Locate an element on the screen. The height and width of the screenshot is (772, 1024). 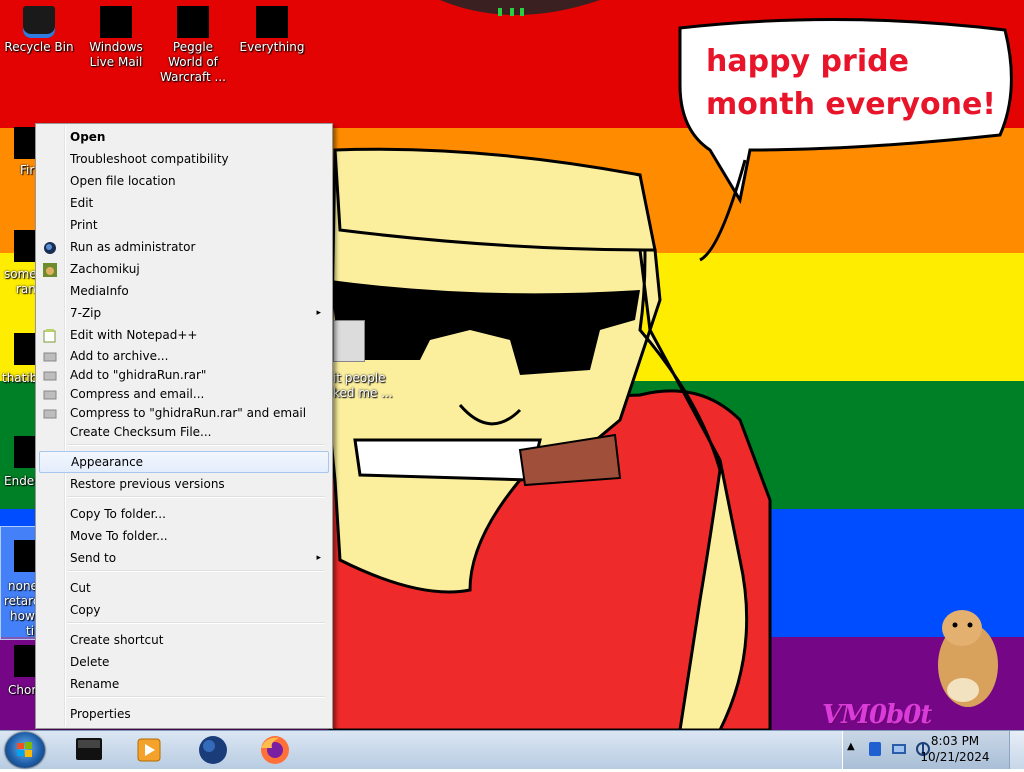
menu-item-label: Open file location is located at coordinates (123, 181).